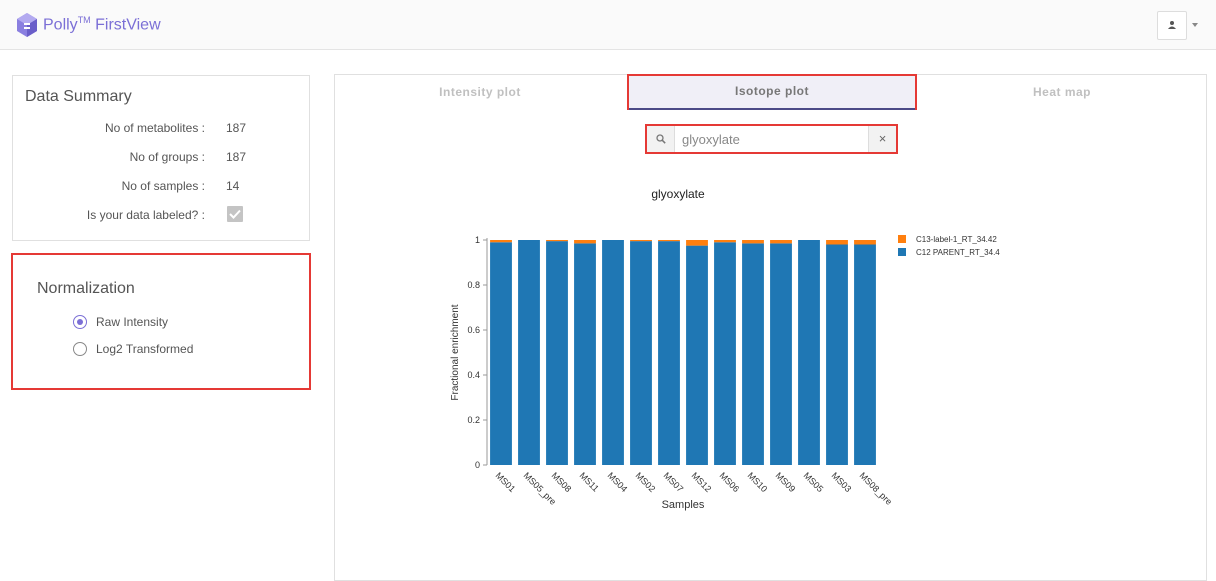 Image resolution: width=1216 pixels, height=581 pixels. What do you see at coordinates (589, 481) in the screenshot?
I see `x-tick-label: MS11` at bounding box center [589, 481].